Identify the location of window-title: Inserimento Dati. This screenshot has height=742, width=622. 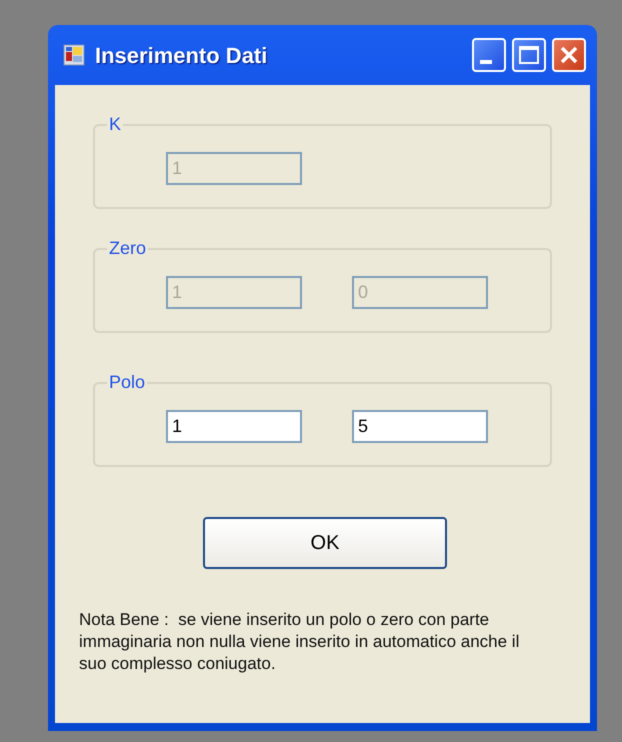
(181, 56).